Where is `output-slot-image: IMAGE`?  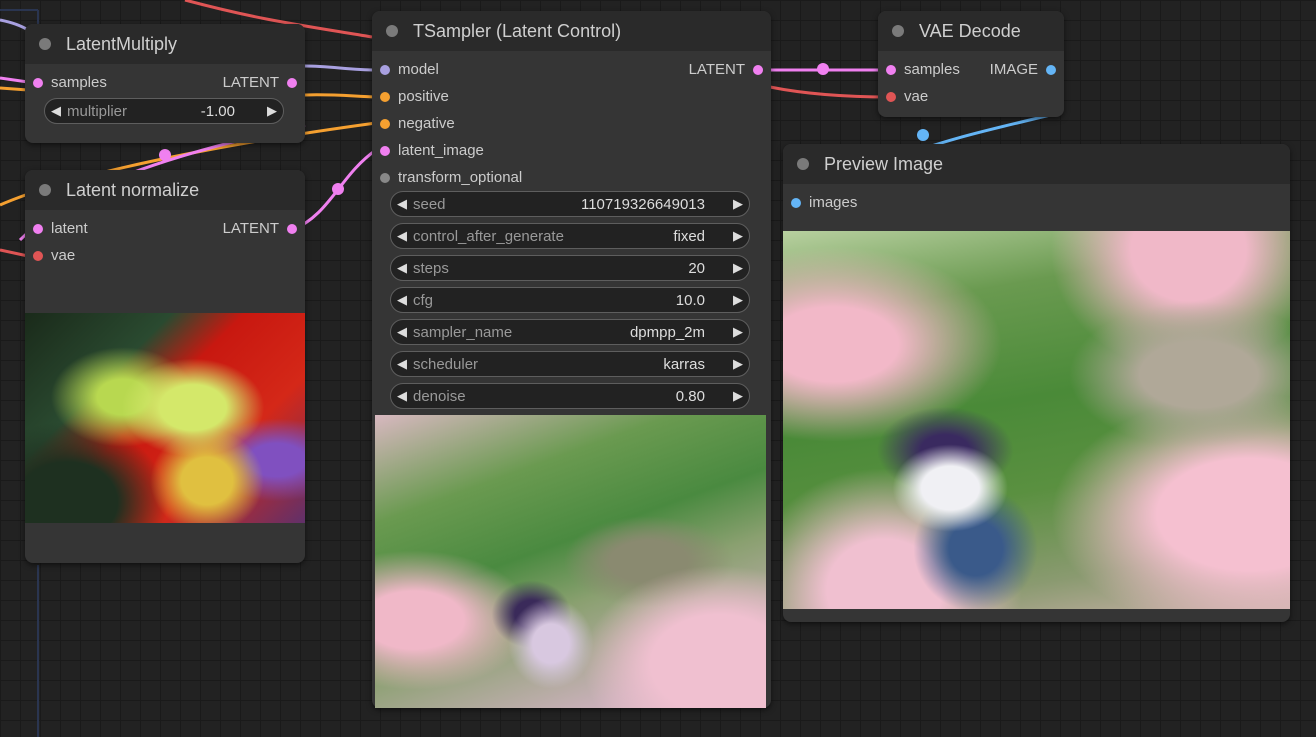
output-slot-image: IMAGE is located at coordinates (1023, 69).